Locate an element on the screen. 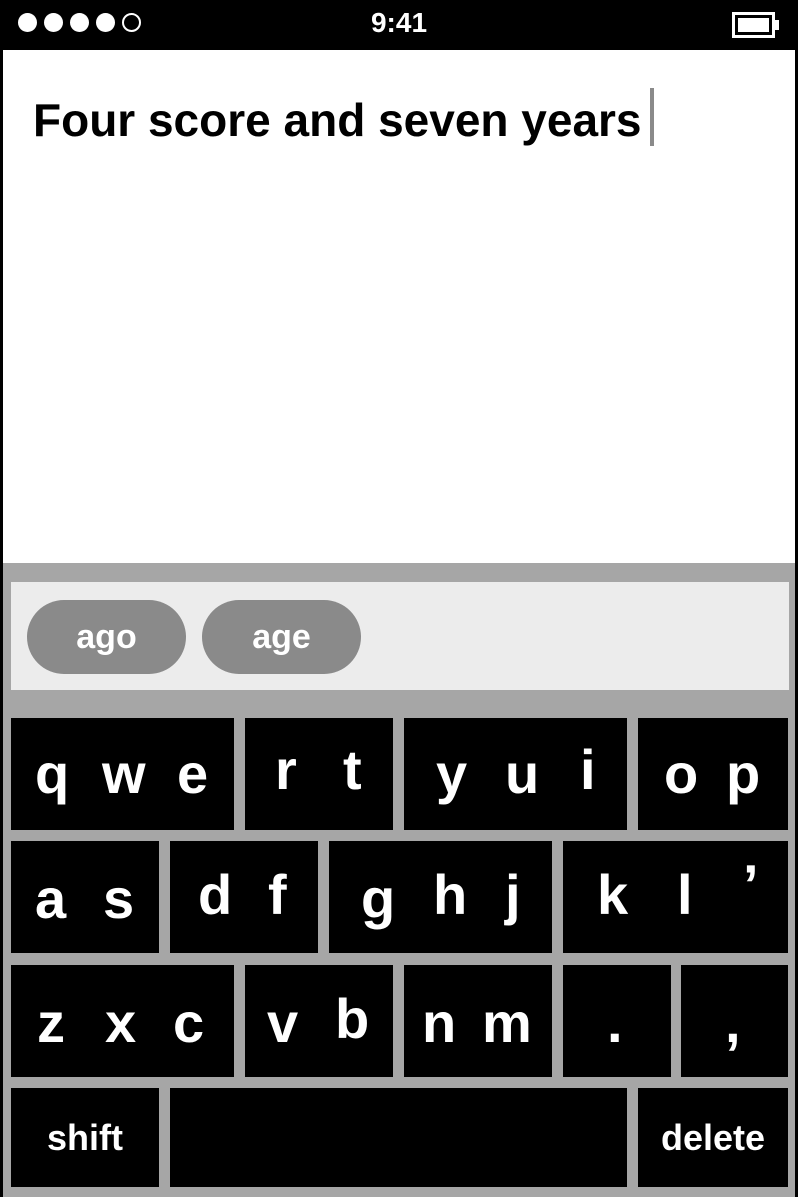 The width and height of the screenshot is (798, 1197). key-label: l is located at coordinates (685, 894).